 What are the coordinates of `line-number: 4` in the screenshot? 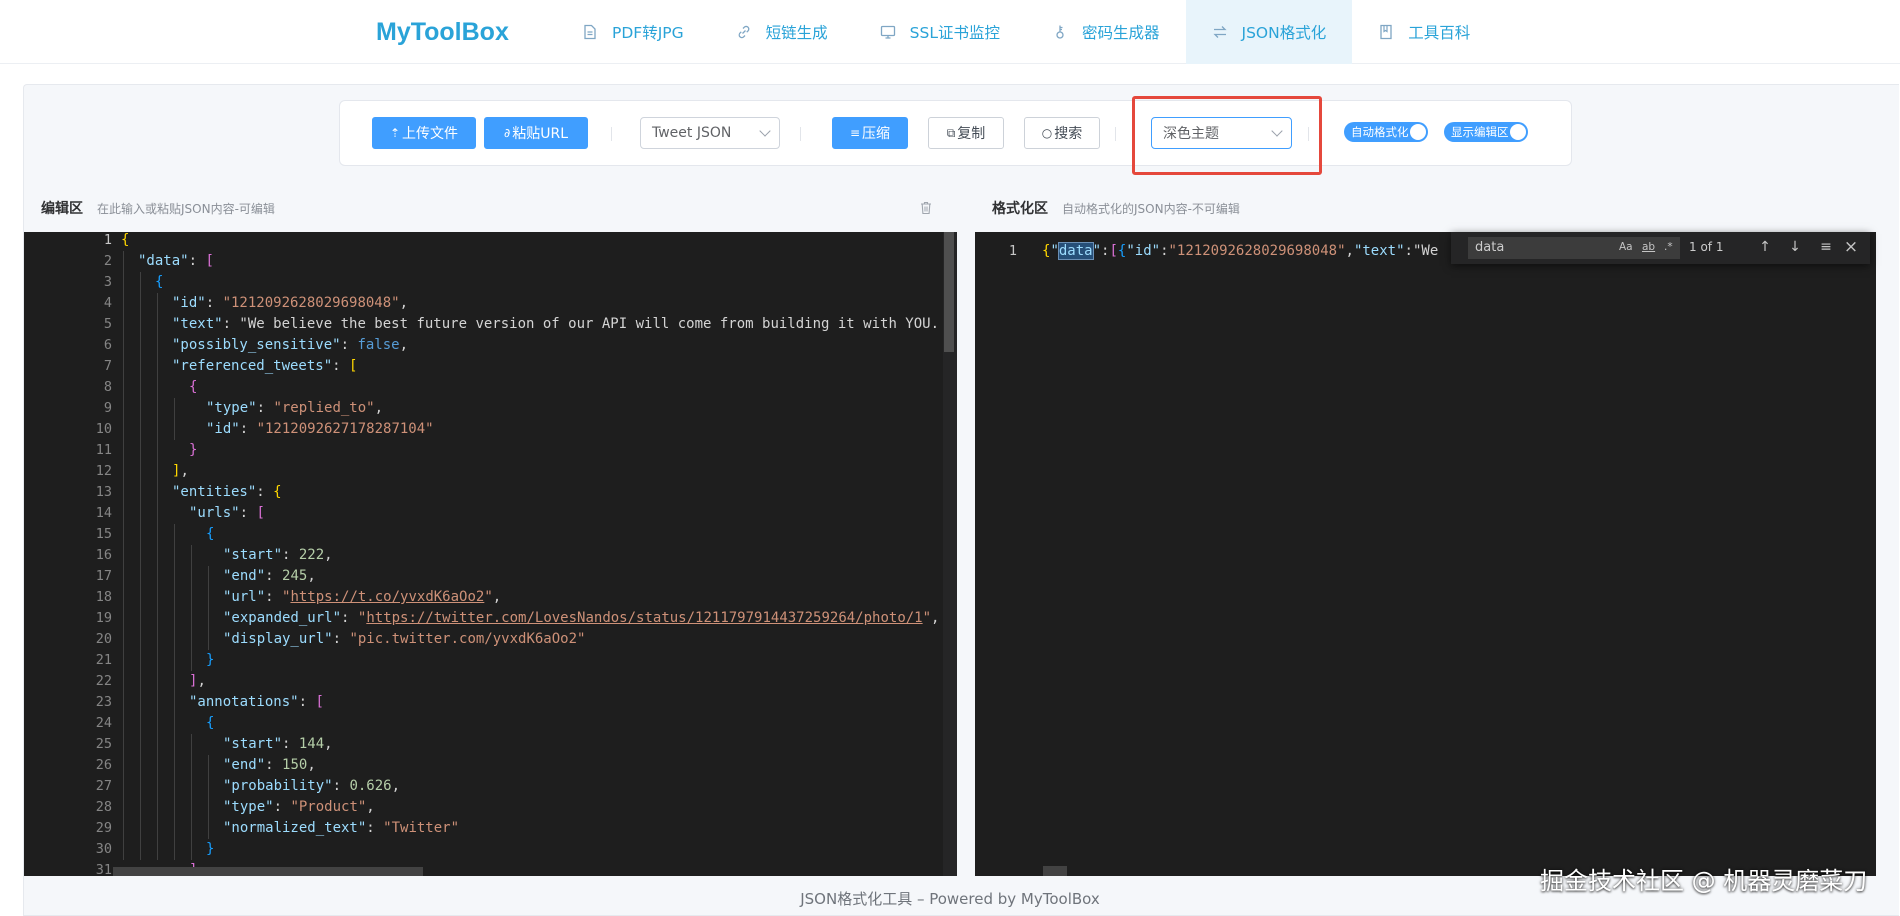 It's located at (107, 303).